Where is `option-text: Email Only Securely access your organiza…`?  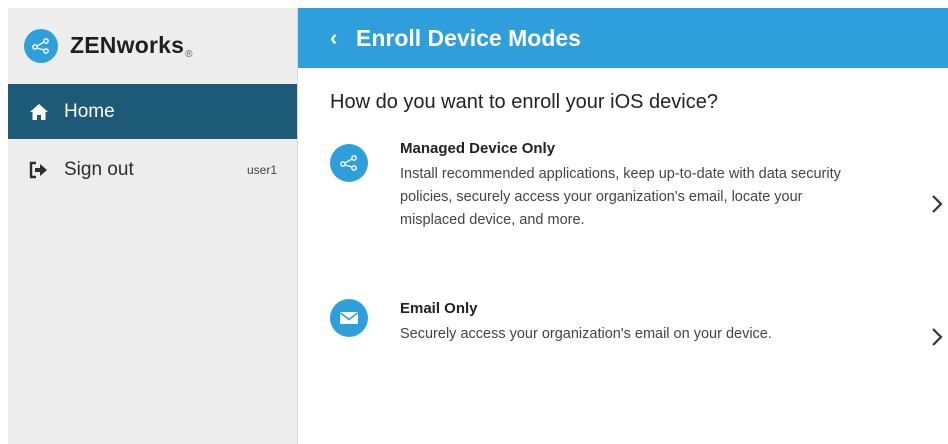
option-text: Email Only Securely access your organiza… is located at coordinates (630, 322).